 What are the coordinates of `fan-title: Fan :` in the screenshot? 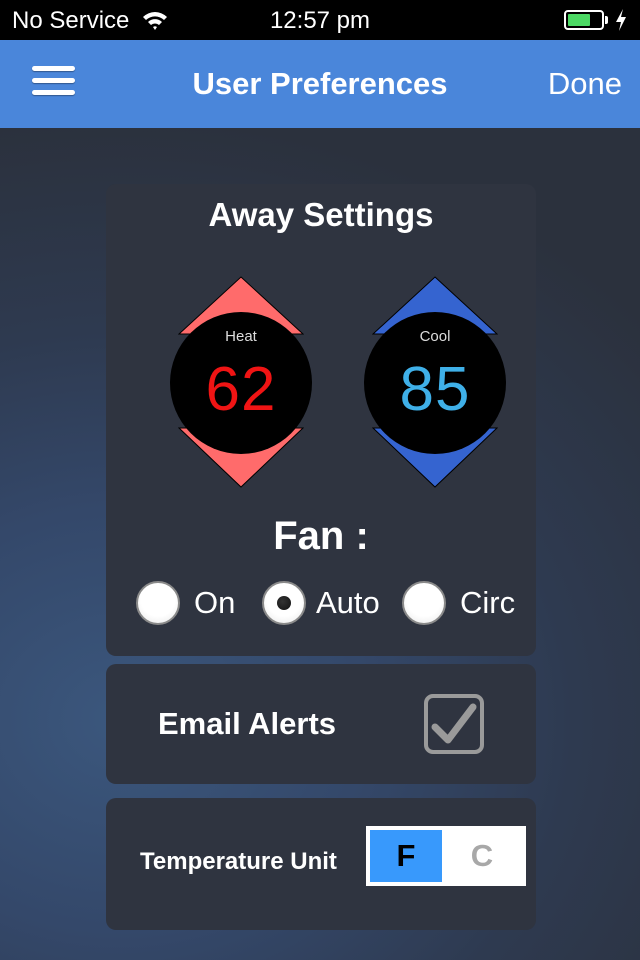 It's located at (321, 536).